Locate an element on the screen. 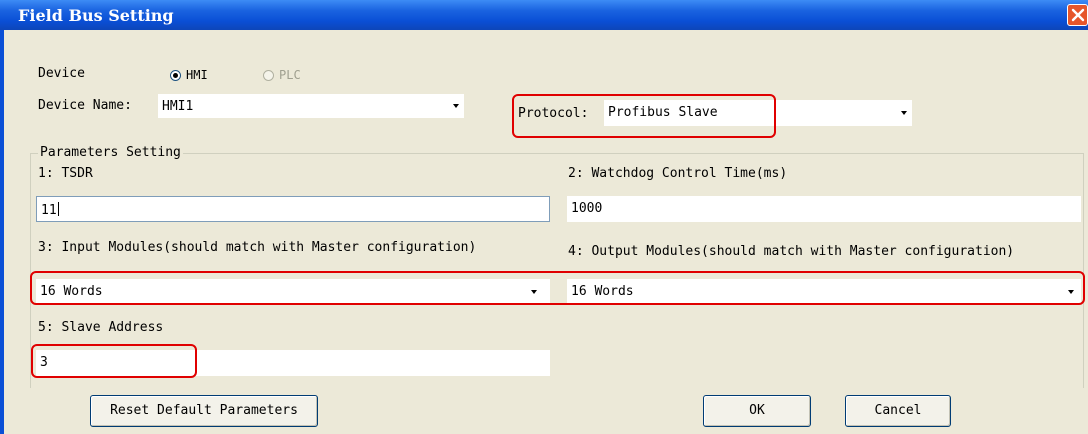 The height and width of the screenshot is (434, 1088). slave-address-input: 3 is located at coordinates (293, 363).